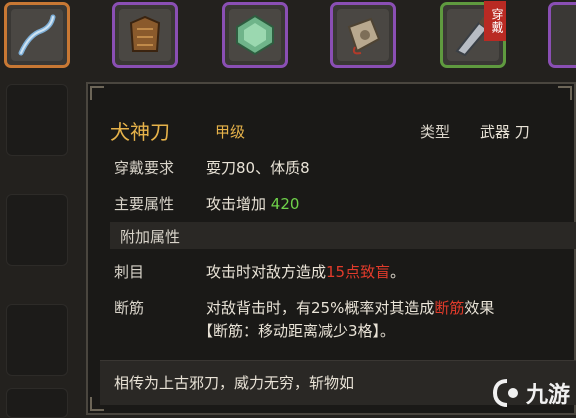 The height and width of the screenshot is (418, 576). Describe the element at coordinates (266, 272) in the screenshot. I see `extra-attr-before: 攻击时对敌方造成` at that location.